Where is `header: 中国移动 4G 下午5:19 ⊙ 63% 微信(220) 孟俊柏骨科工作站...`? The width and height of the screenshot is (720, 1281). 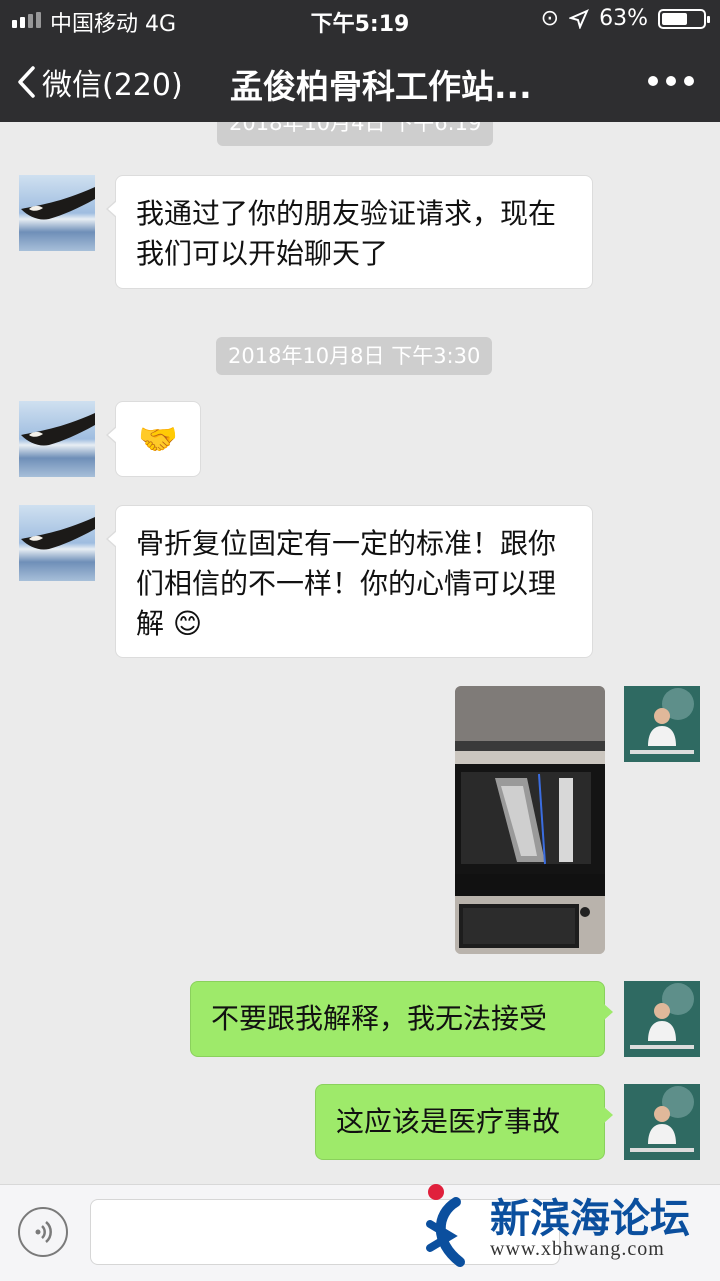 header: 中国移动 4G 下午5:19 ⊙ 63% 微信(220) 孟俊柏骨科工作站... is located at coordinates (360, 61).